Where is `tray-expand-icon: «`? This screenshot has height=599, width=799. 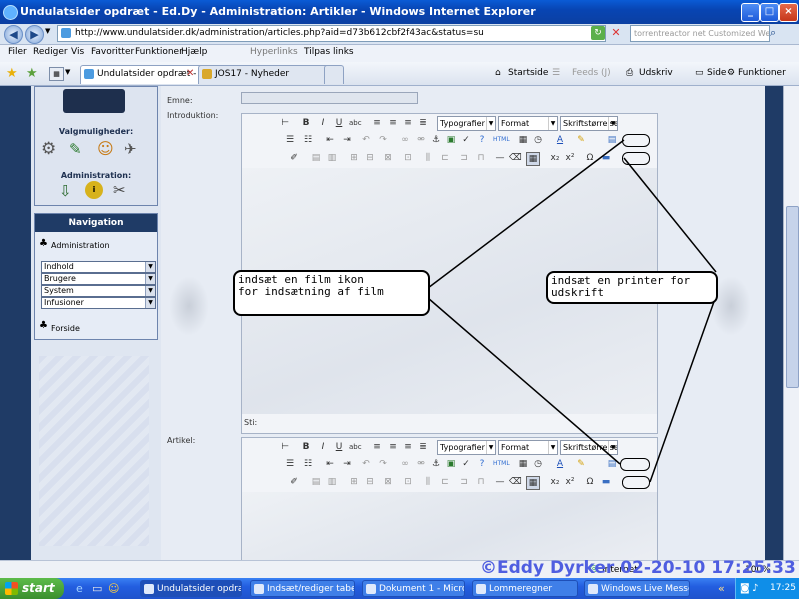
tray-expand-icon: « is located at coordinates (721, 588).